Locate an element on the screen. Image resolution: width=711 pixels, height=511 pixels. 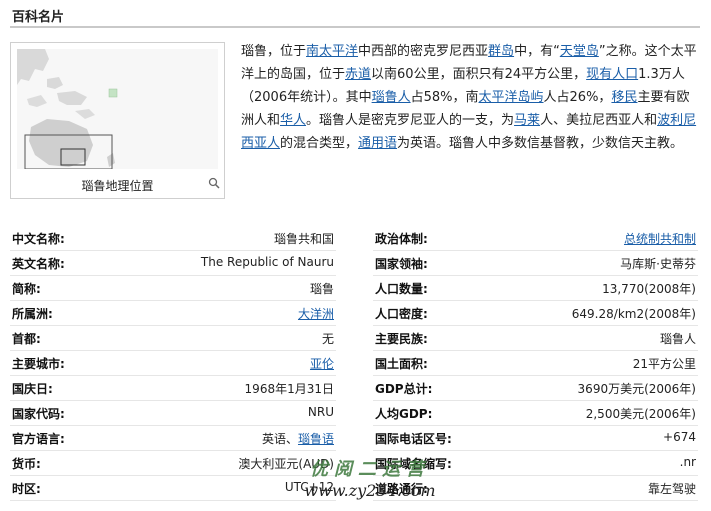
link-yaren: 亚伦 is located at coordinates (322, 363).